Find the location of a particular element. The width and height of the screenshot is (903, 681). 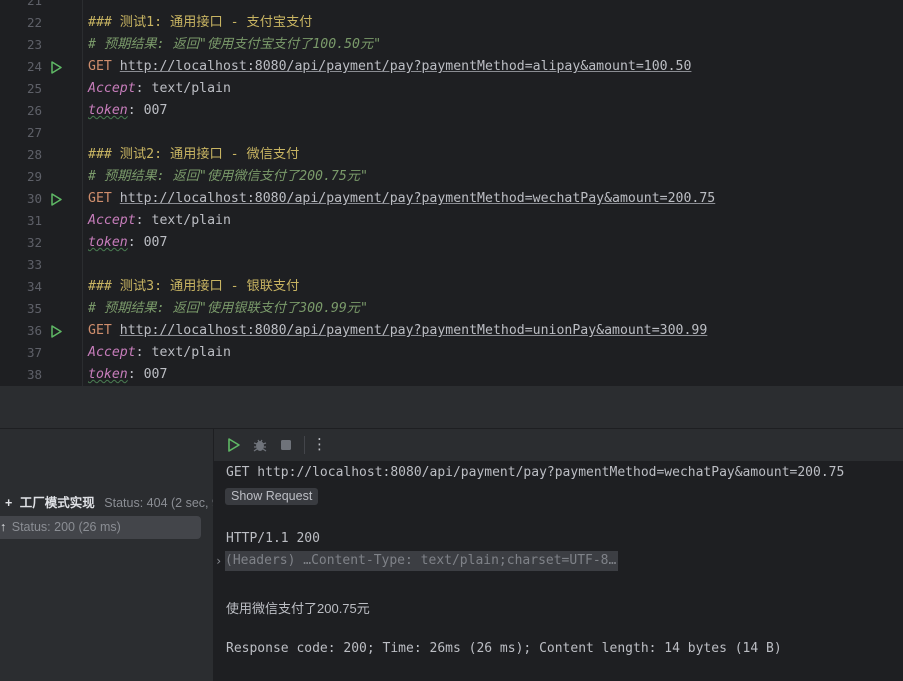

line-number: 27 is located at coordinates (34, 132).